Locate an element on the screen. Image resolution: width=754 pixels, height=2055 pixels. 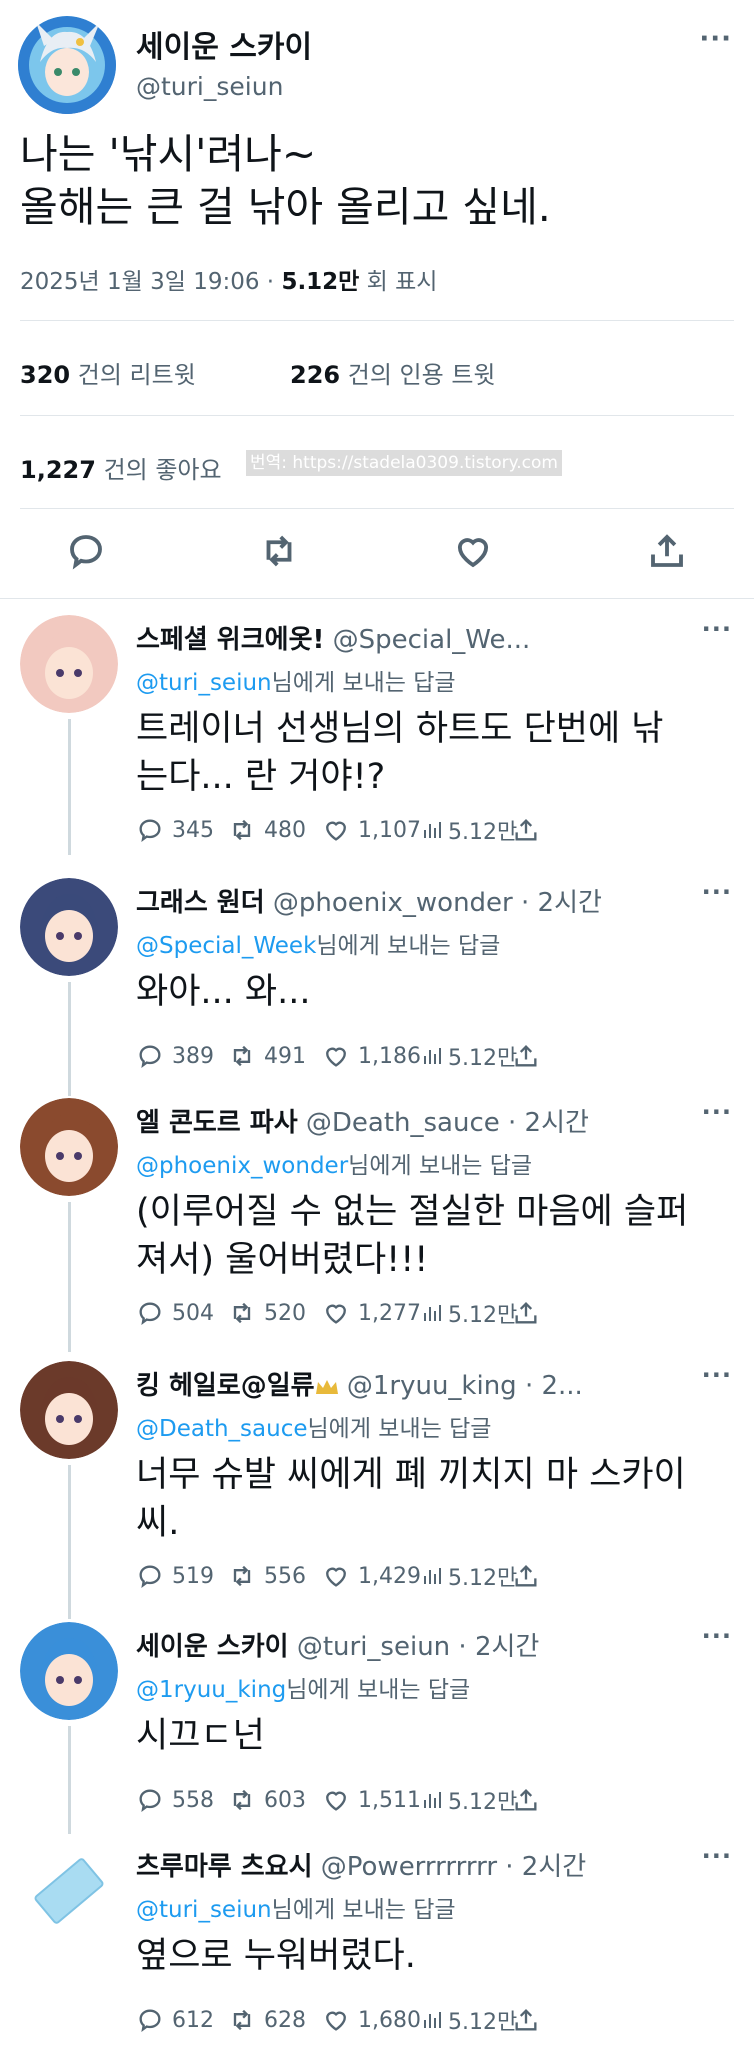
reply-button: 389 is located at coordinates (175, 1056).